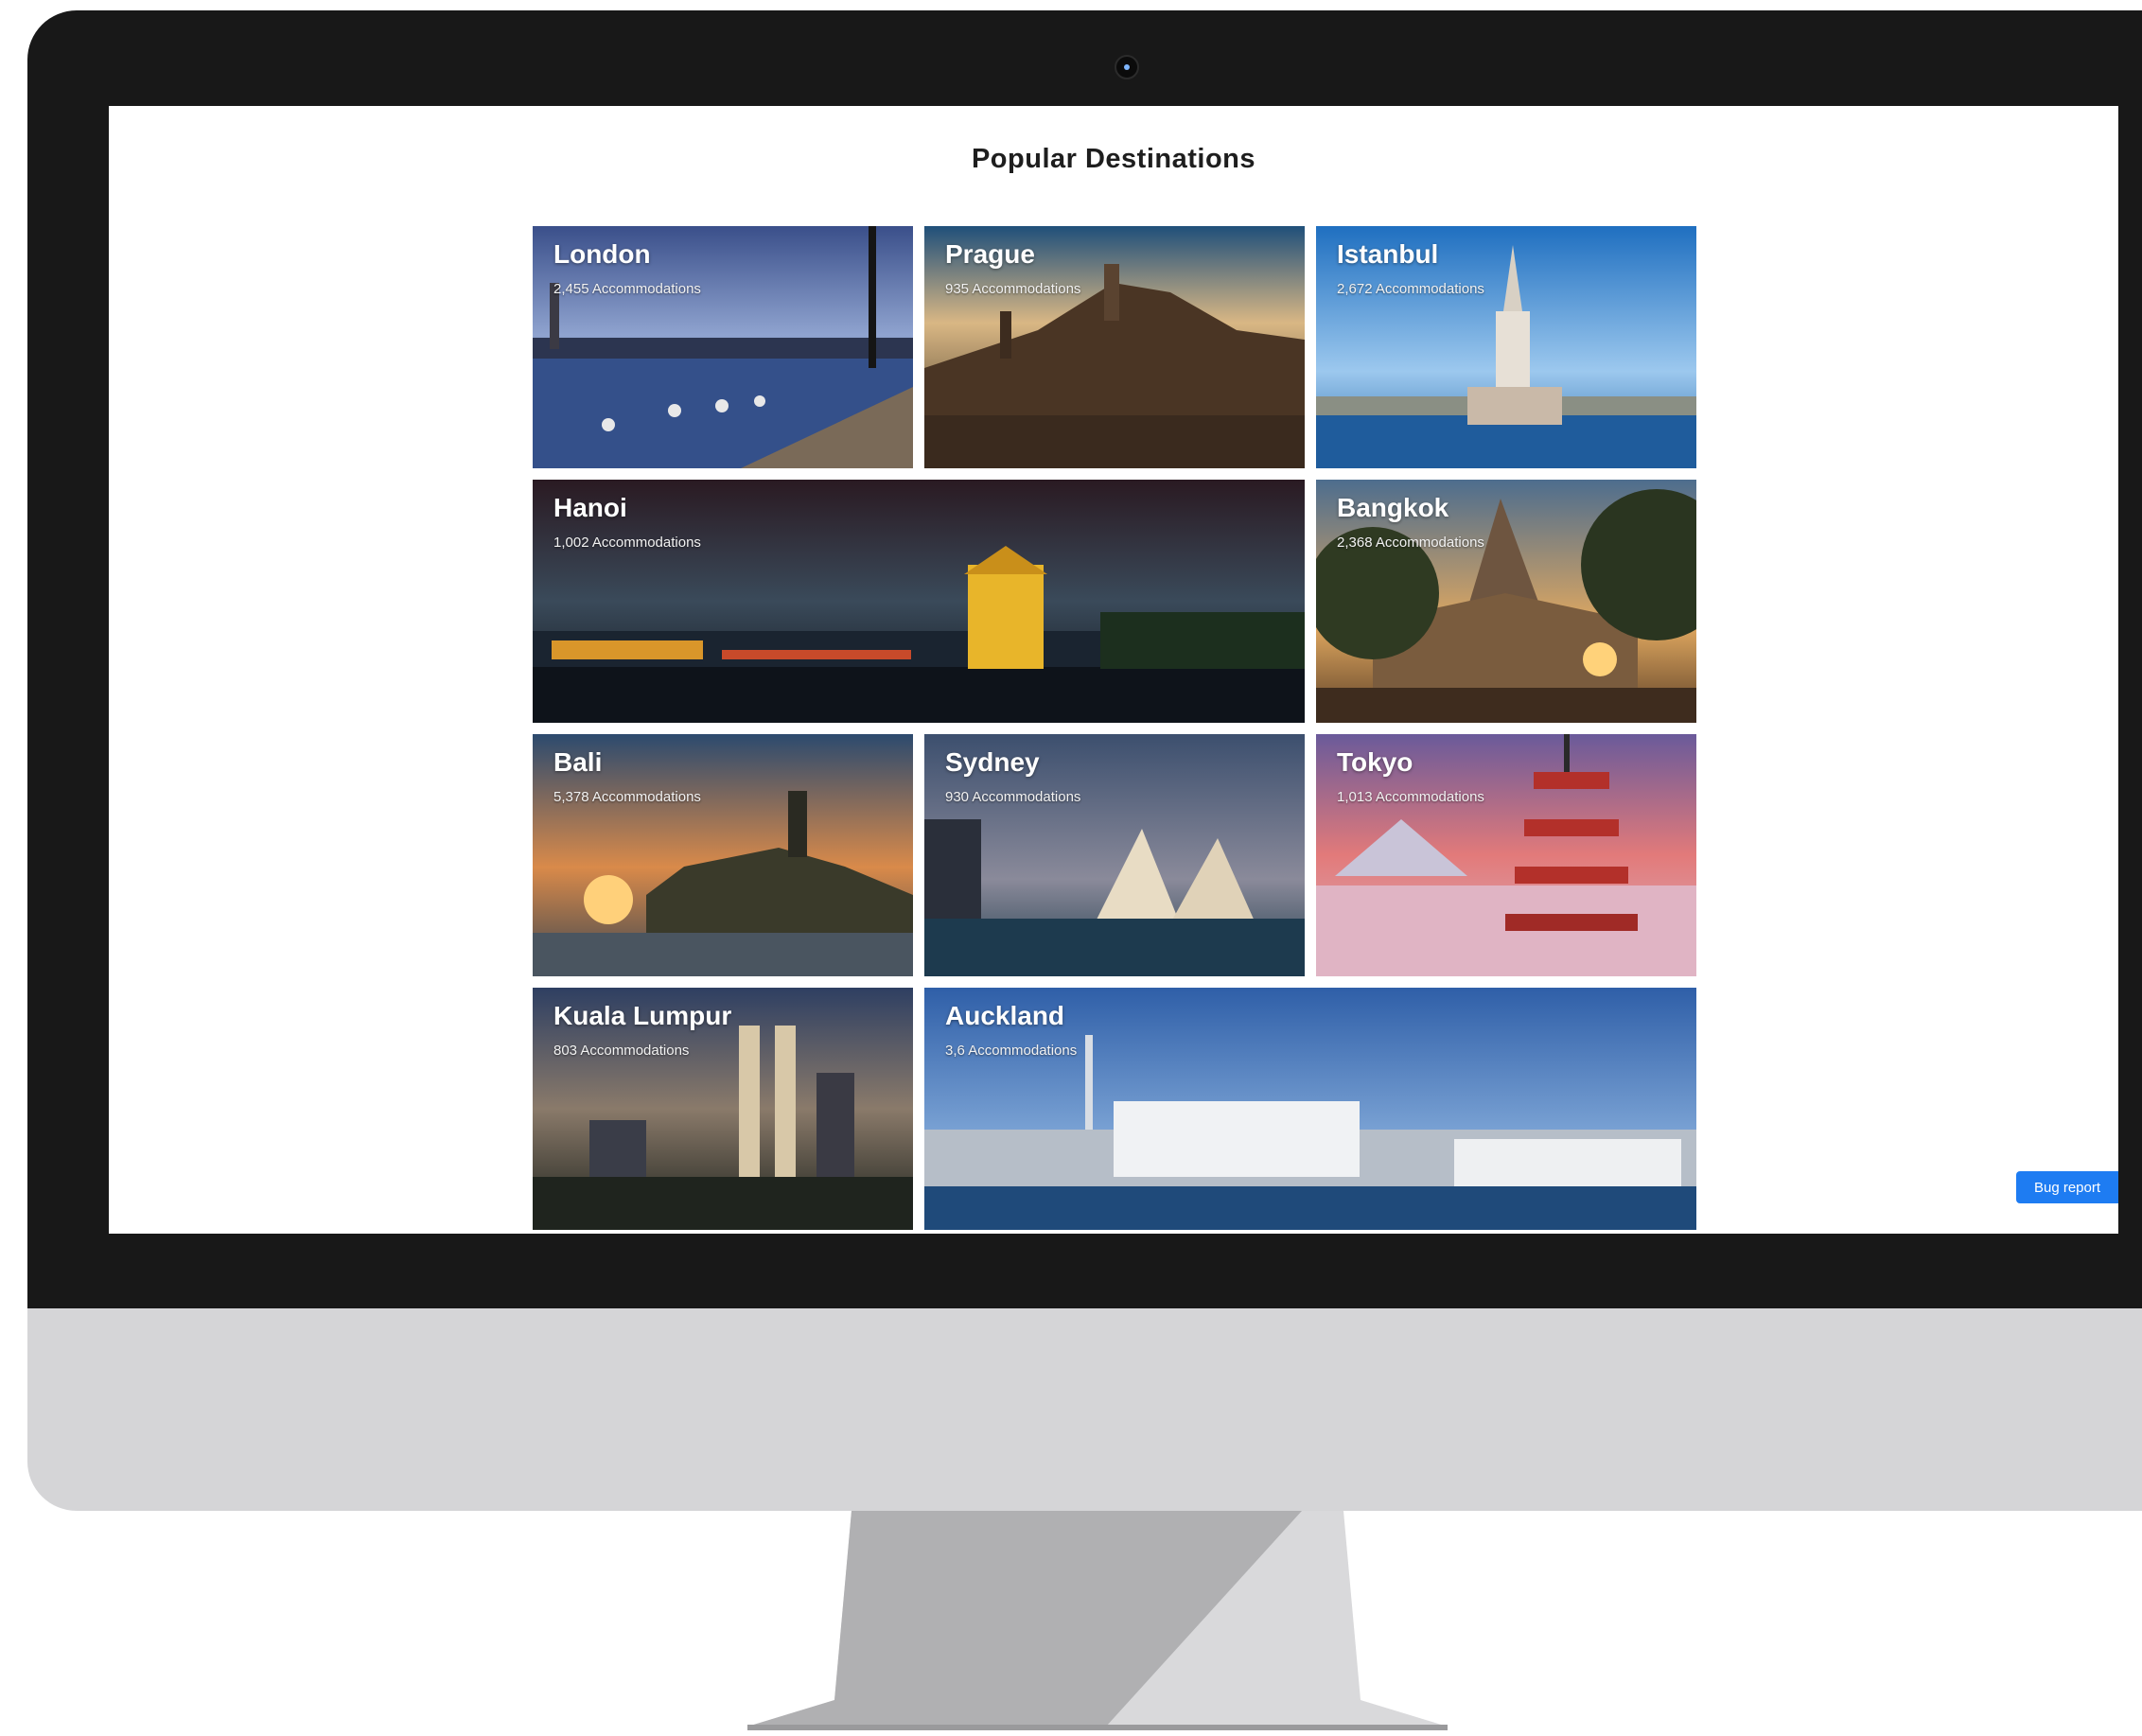  Describe the element at coordinates (1114, 347) in the screenshot. I see `destination-card-prague: Prague 935 Accommodations` at that location.